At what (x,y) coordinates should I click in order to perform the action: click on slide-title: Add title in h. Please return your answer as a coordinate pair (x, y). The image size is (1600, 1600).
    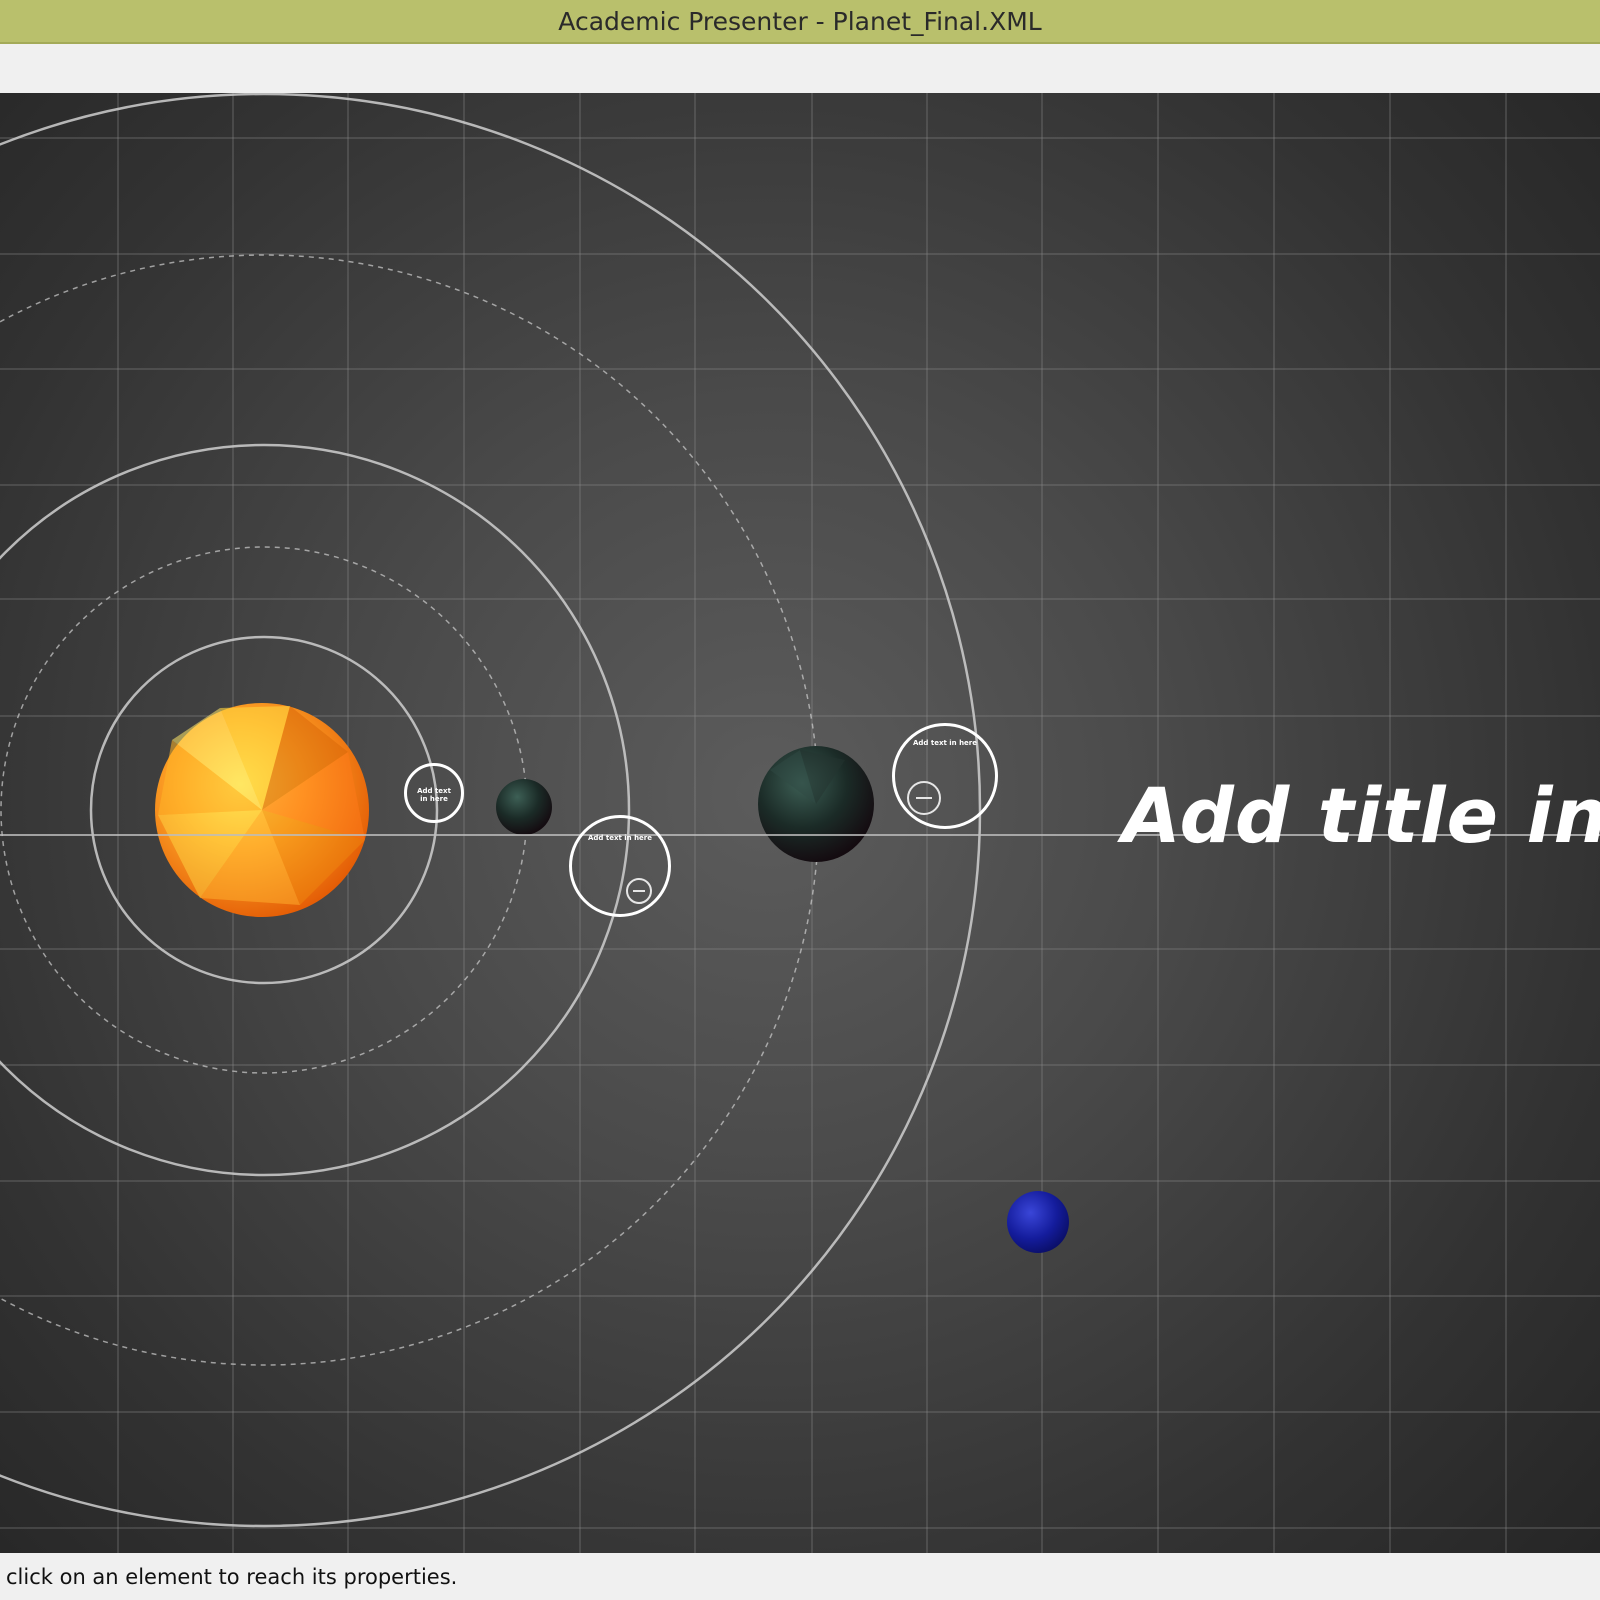
    Looking at the image, I should click on (1361, 815).